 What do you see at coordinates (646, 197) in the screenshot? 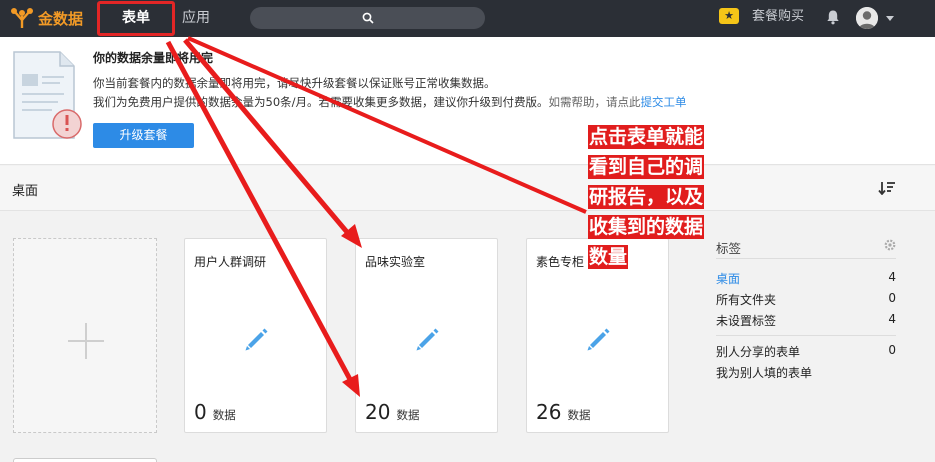
I see `annotation-line: 研报告，以及` at bounding box center [646, 197].